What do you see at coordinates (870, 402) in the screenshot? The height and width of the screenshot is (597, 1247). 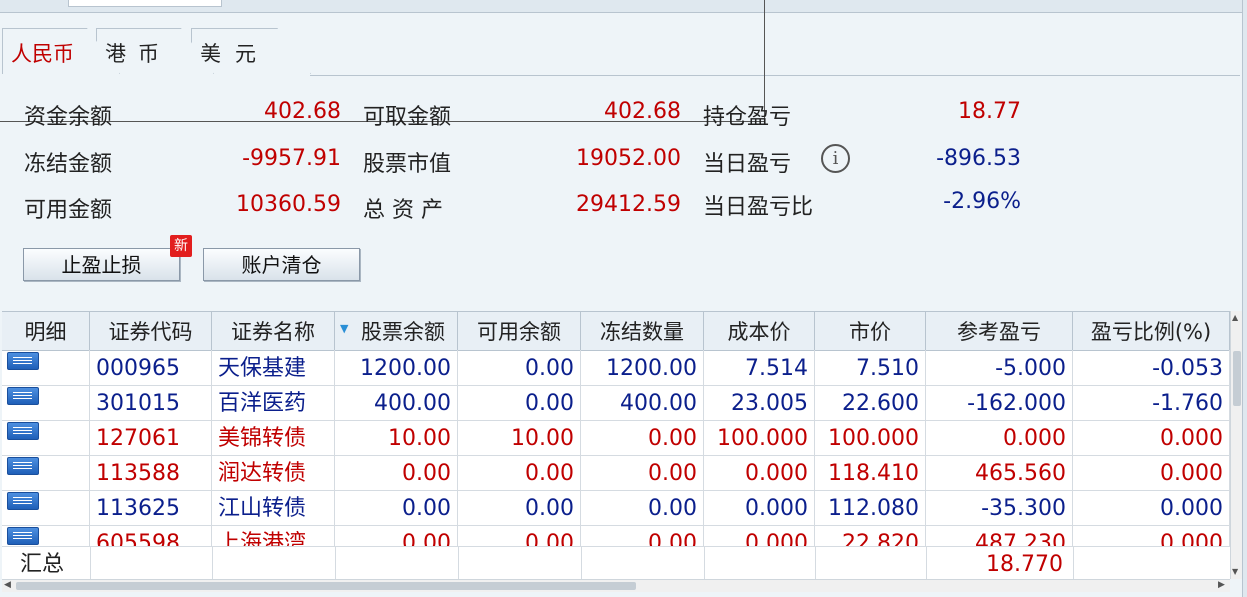 I see `price-cell: 22.600` at bounding box center [870, 402].